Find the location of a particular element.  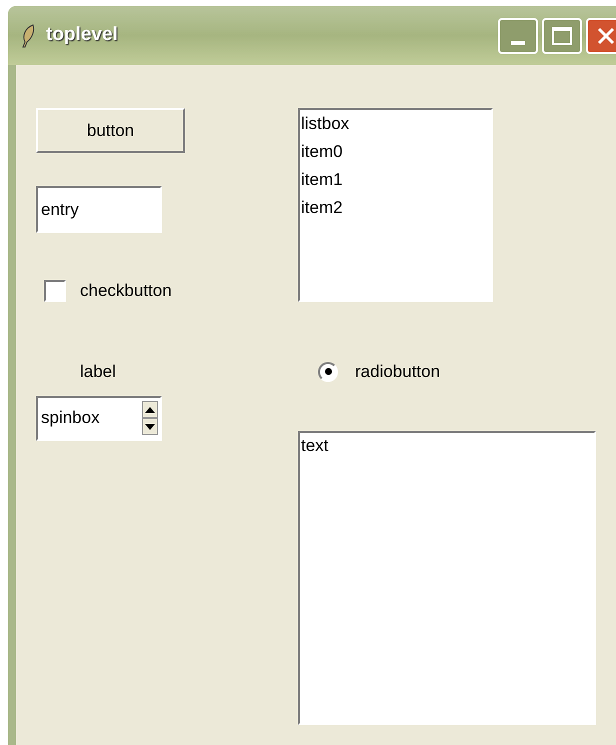

spinbox-value: spinbox is located at coordinates (70, 418).